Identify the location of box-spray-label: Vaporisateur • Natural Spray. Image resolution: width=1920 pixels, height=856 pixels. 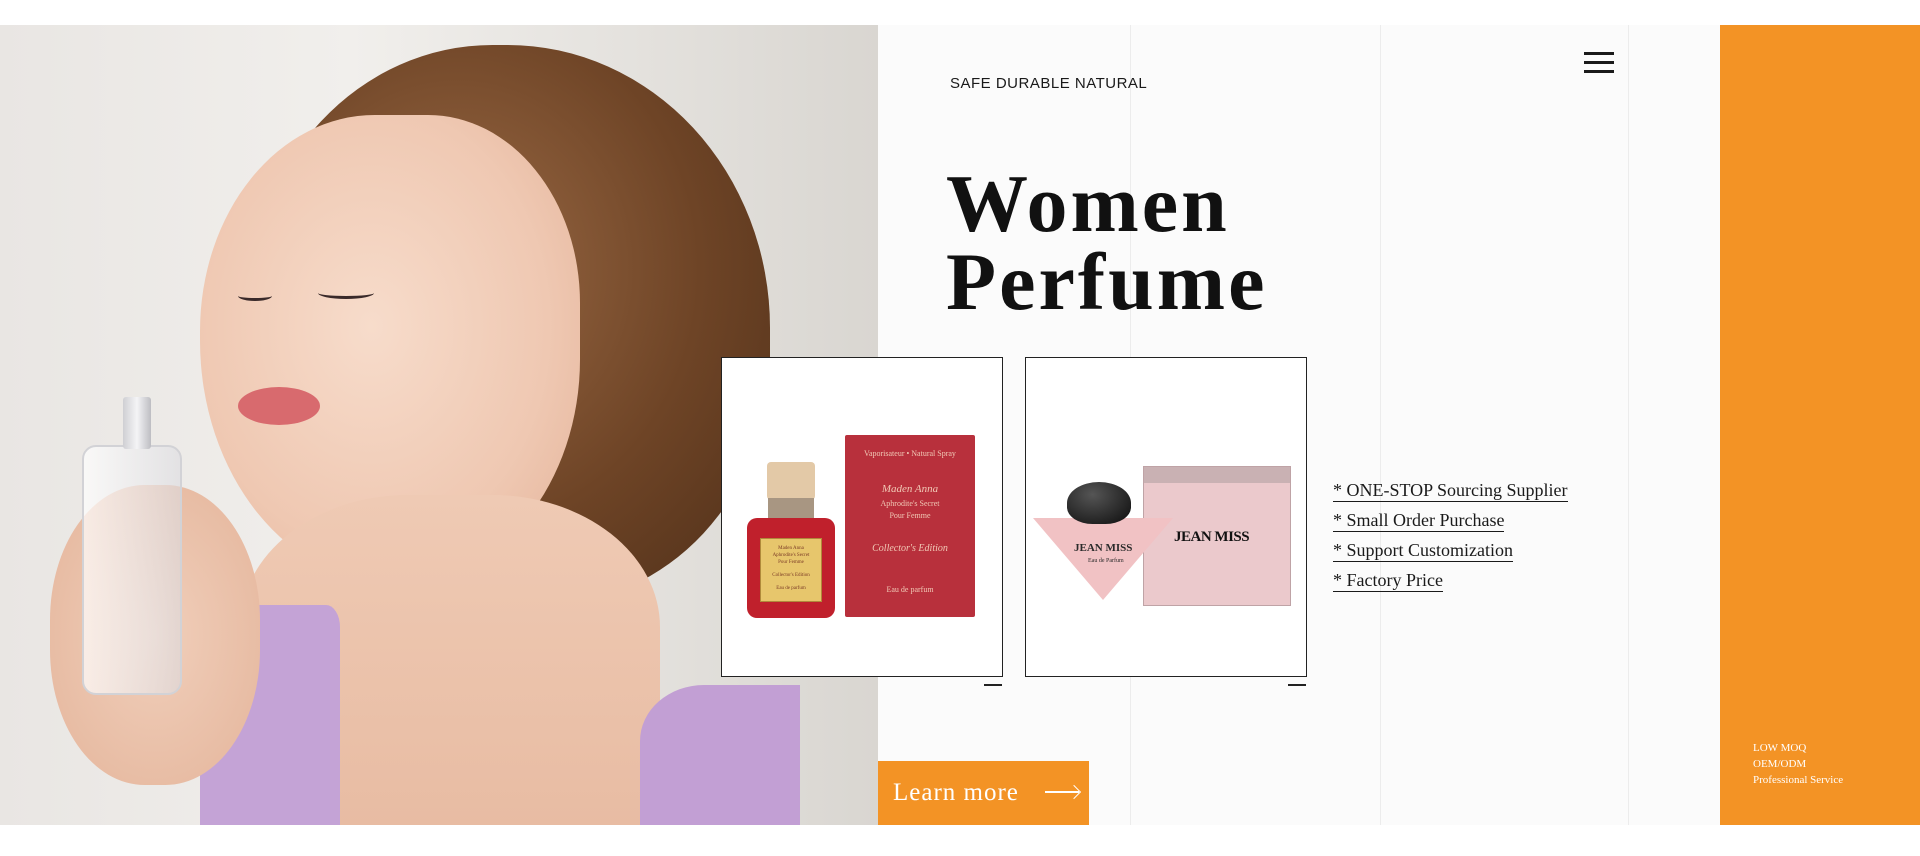
(910, 453).